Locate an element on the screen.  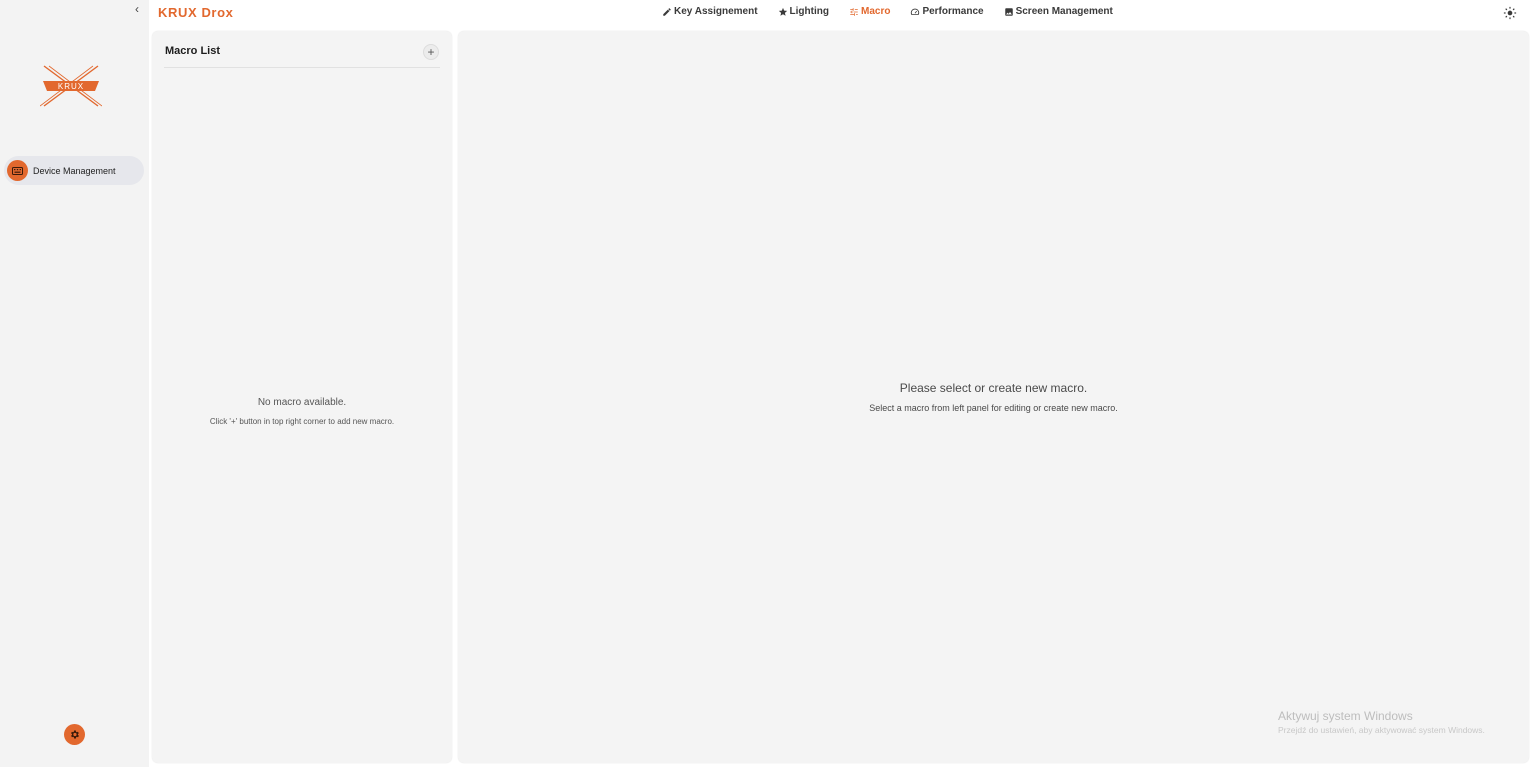
image-icon is located at coordinates (1008, 11).